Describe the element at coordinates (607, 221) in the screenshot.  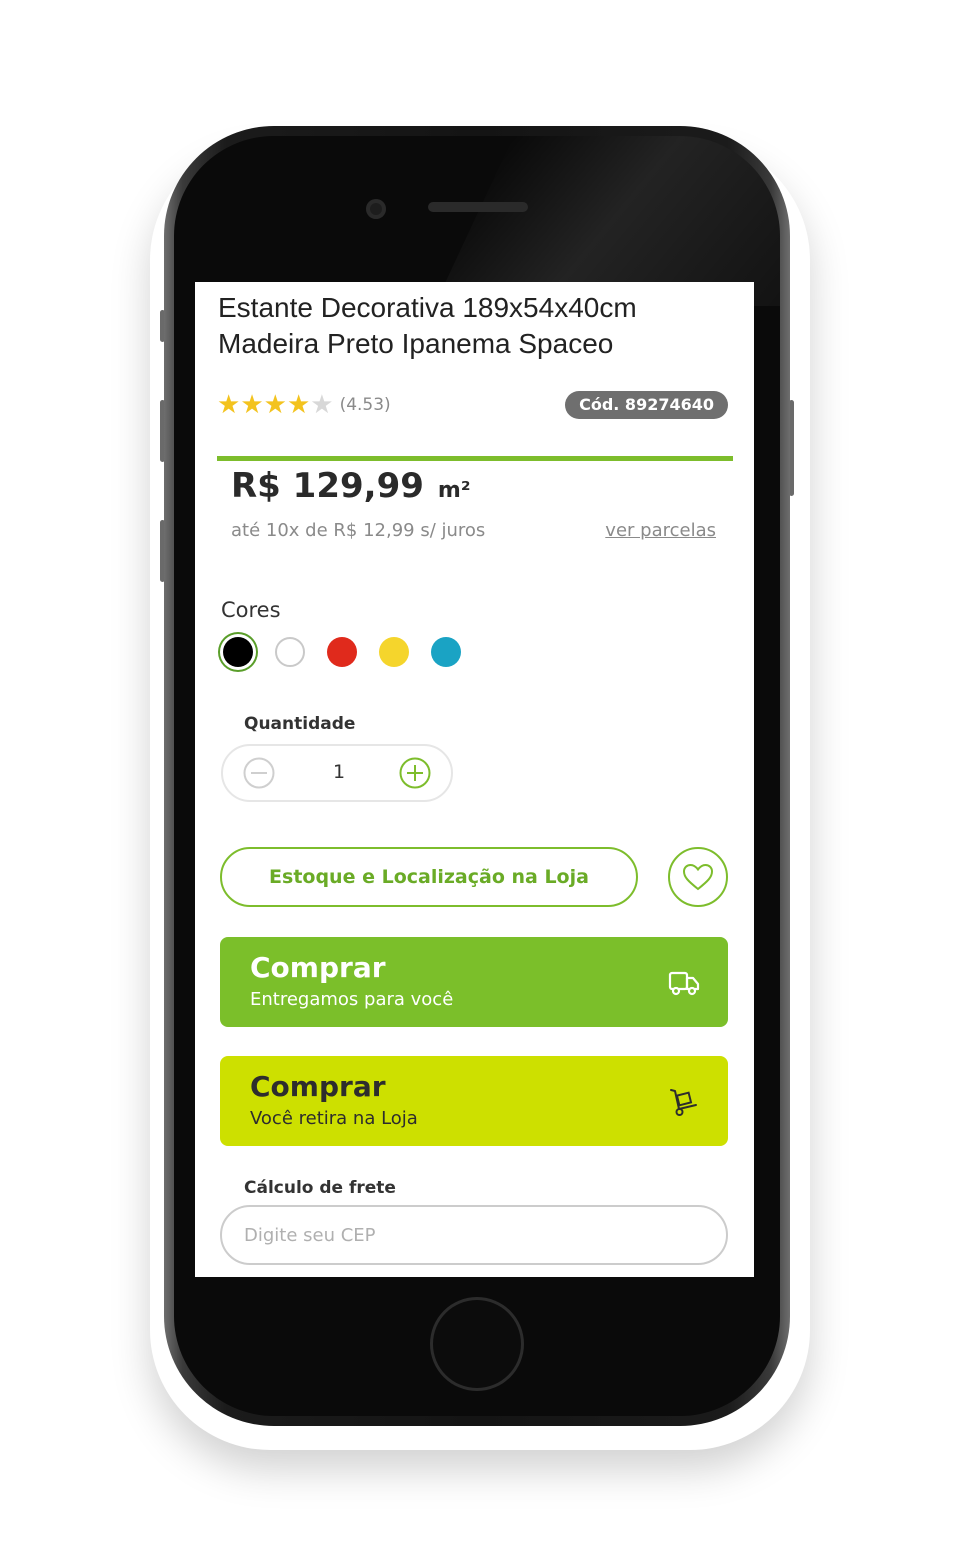
I see `screen-glare` at that location.